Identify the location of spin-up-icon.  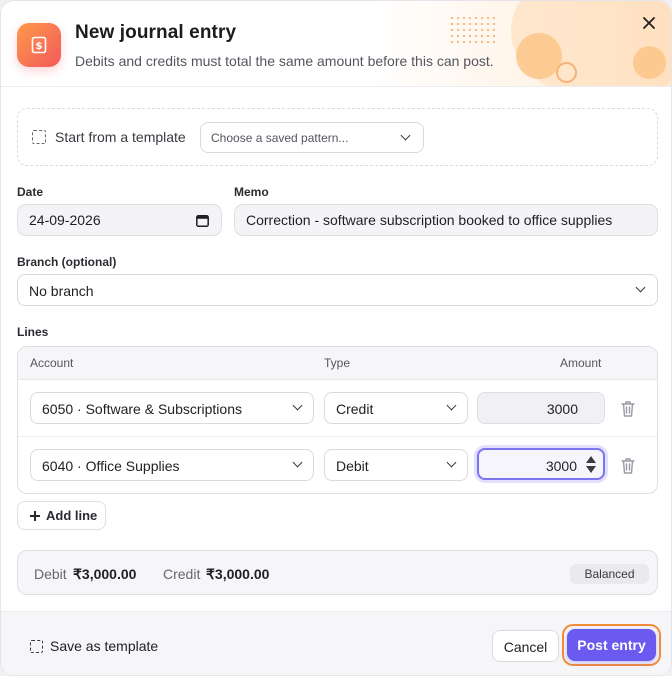
(591, 459).